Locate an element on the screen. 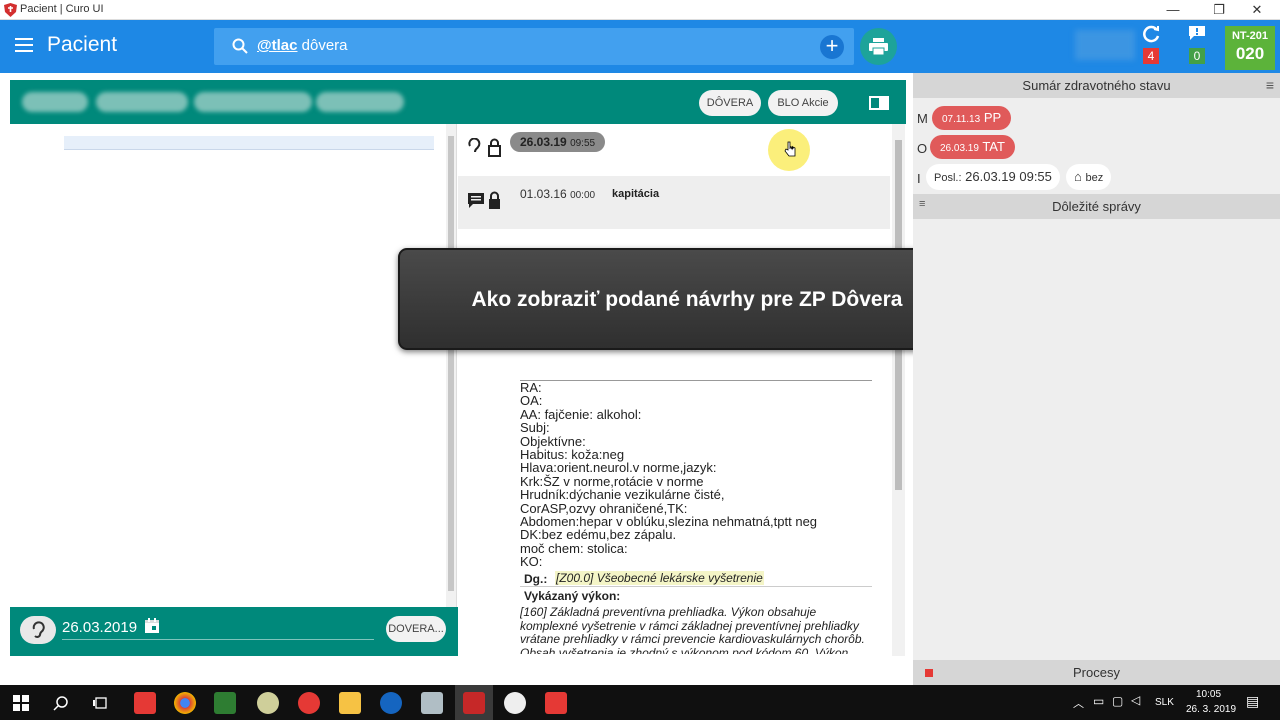 The width and height of the screenshot is (1280, 720). window-titlebar: Pacient | Curo UI — ❐ ✕ is located at coordinates (640, 10).